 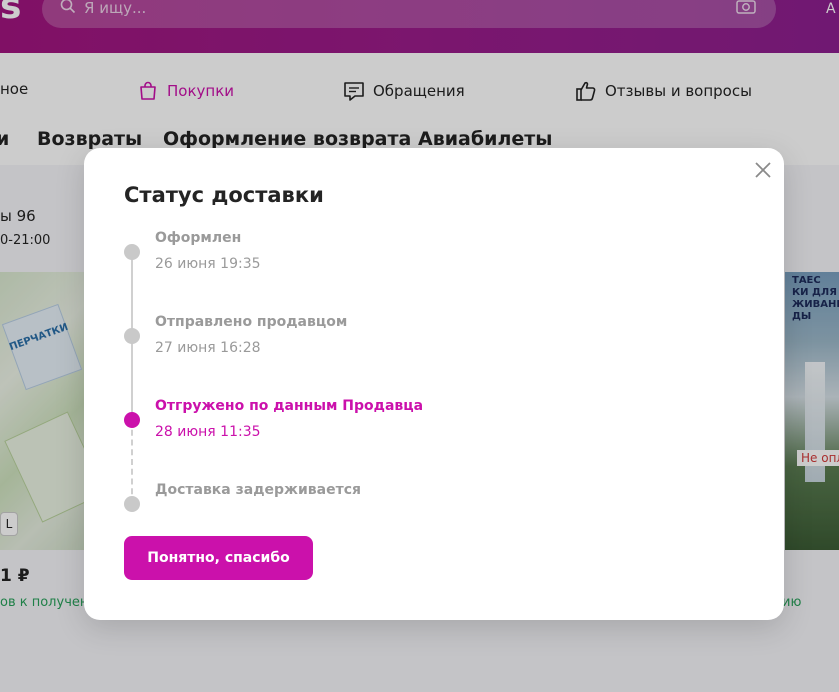 I want to click on modal-title: Статус доставки, so click(x=224, y=195).